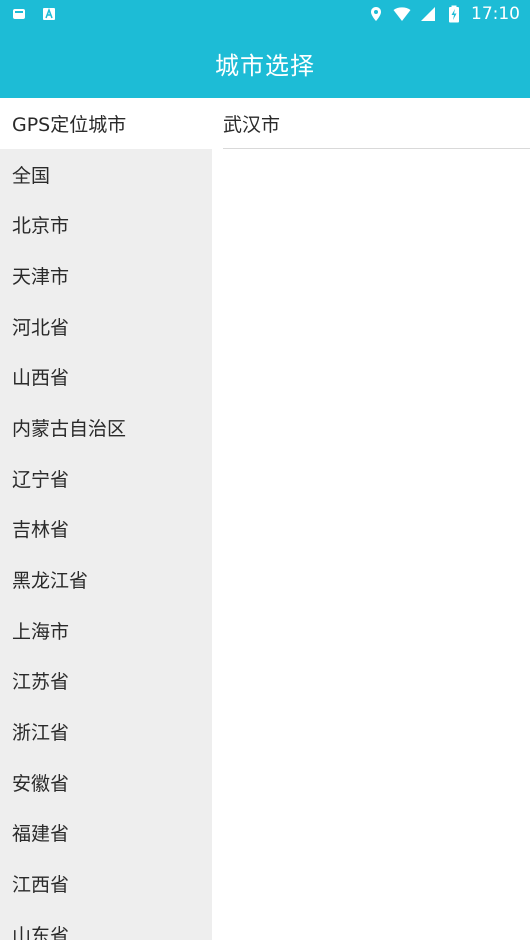 Image resolution: width=530 pixels, height=940 pixels. What do you see at coordinates (106, 478) in the screenshot?
I see `province-item-liaoning: 辽宁省` at bounding box center [106, 478].